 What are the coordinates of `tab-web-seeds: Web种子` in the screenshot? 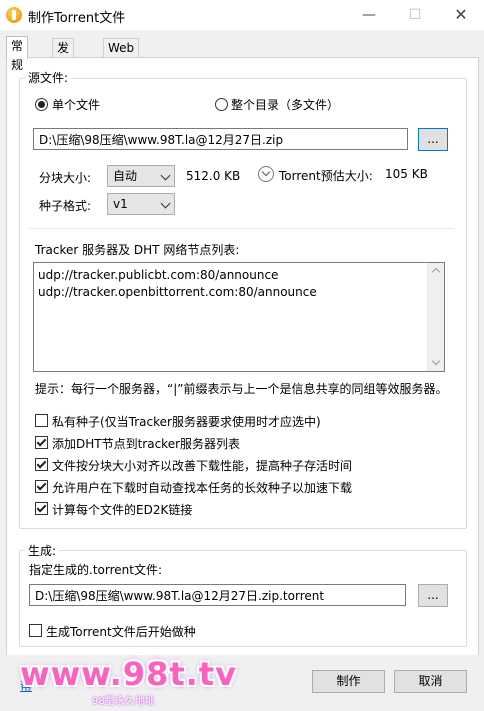 It's located at (121, 56).